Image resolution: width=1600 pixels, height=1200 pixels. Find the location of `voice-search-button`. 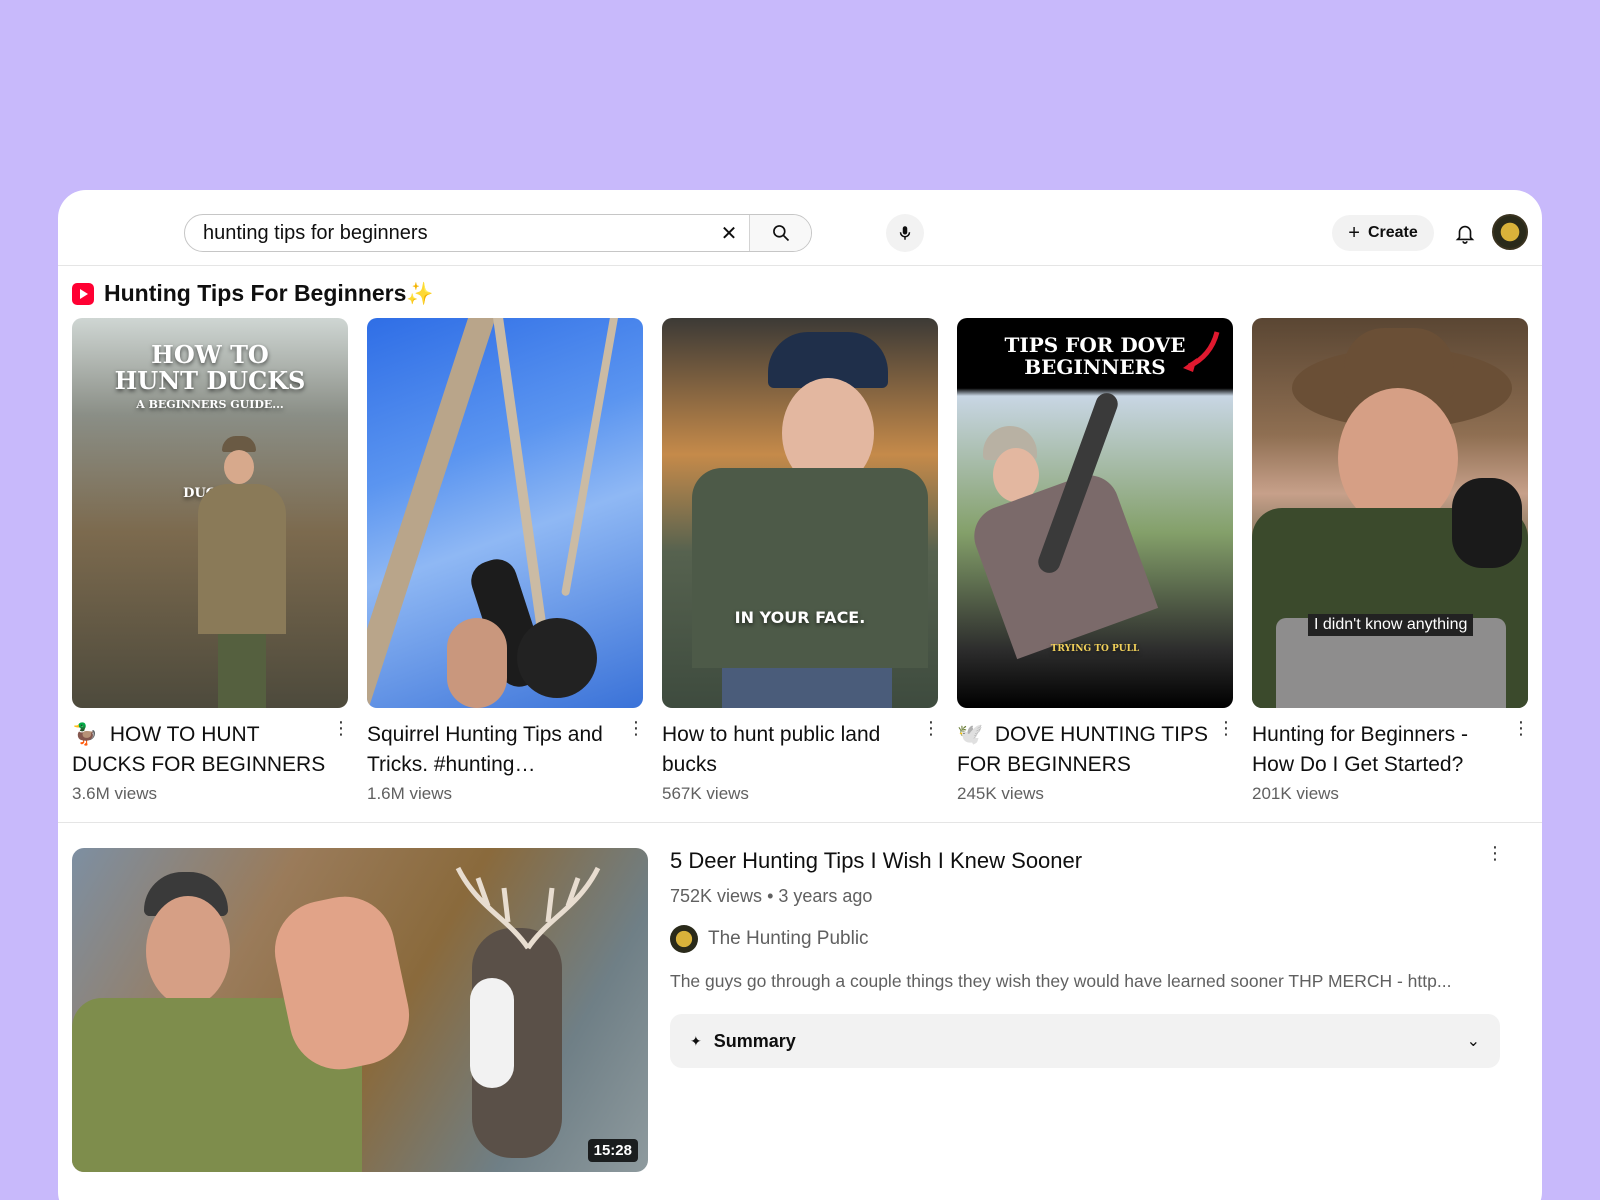

voice-search-button is located at coordinates (905, 233).